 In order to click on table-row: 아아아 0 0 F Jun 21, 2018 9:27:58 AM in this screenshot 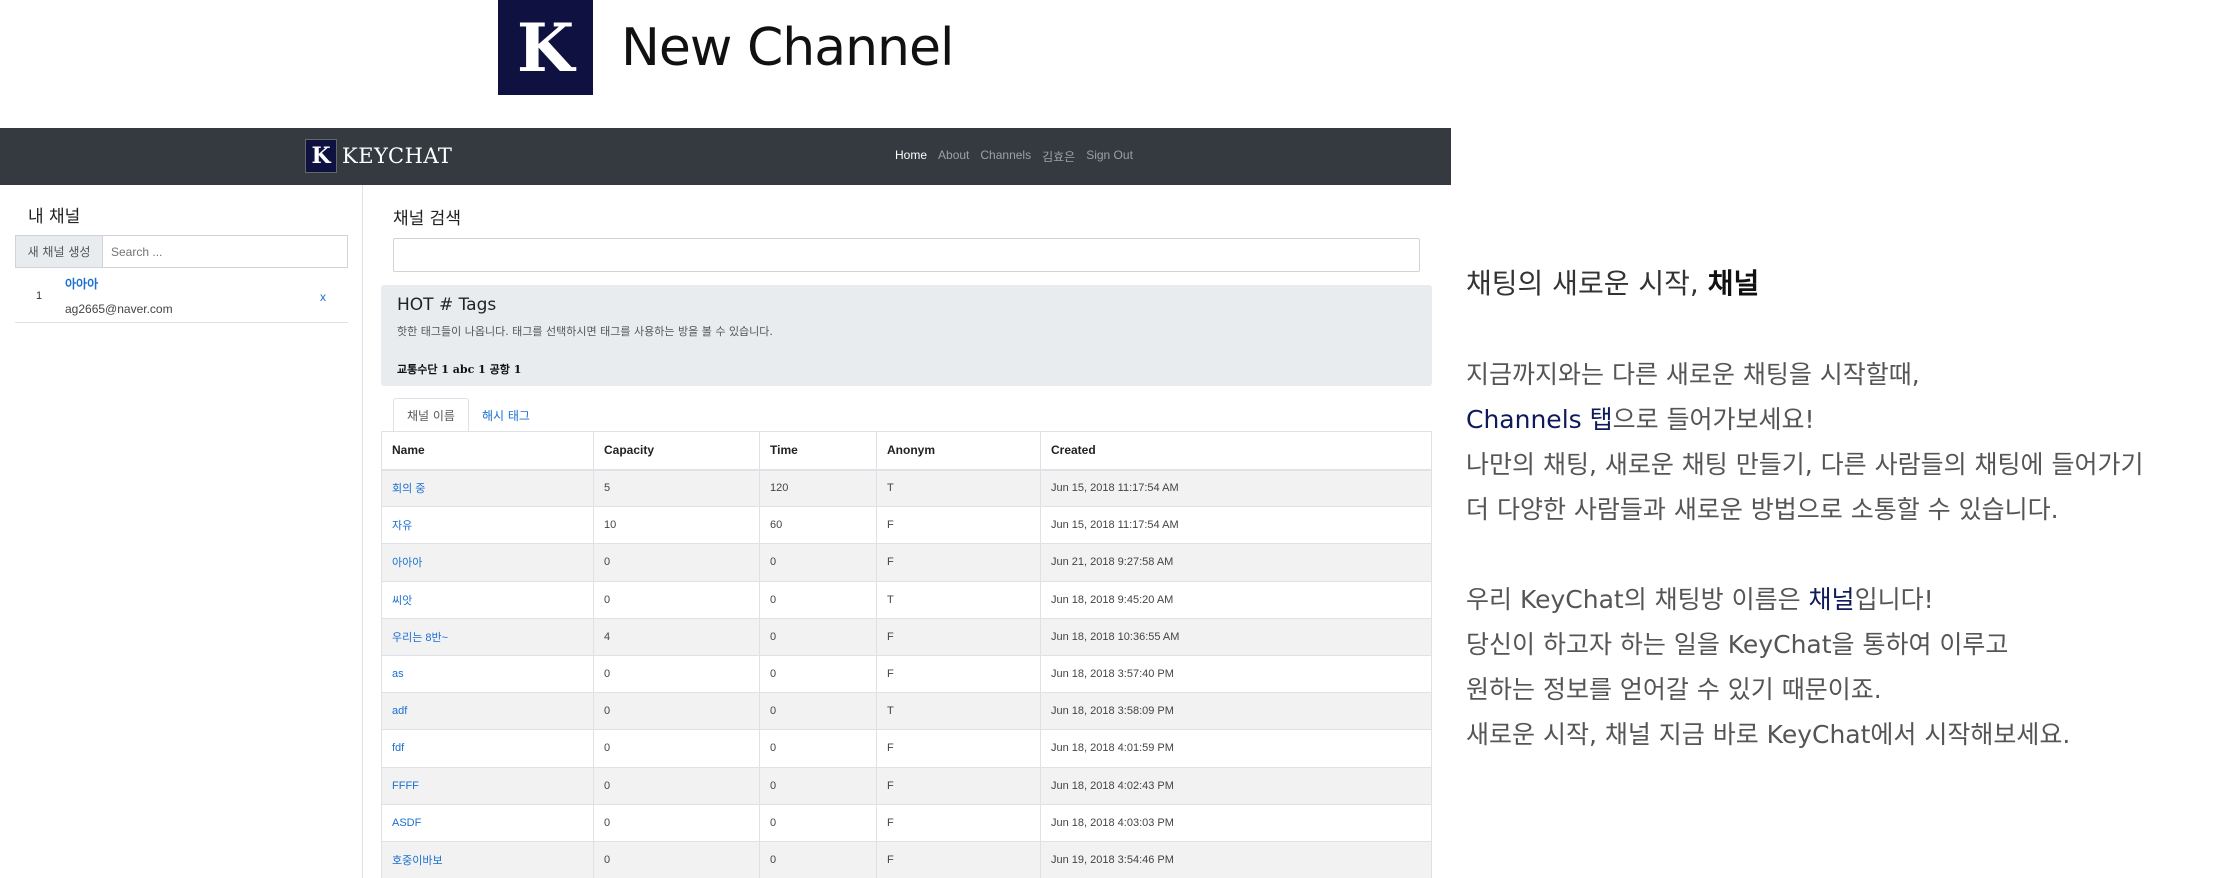, I will do `click(906, 562)`.